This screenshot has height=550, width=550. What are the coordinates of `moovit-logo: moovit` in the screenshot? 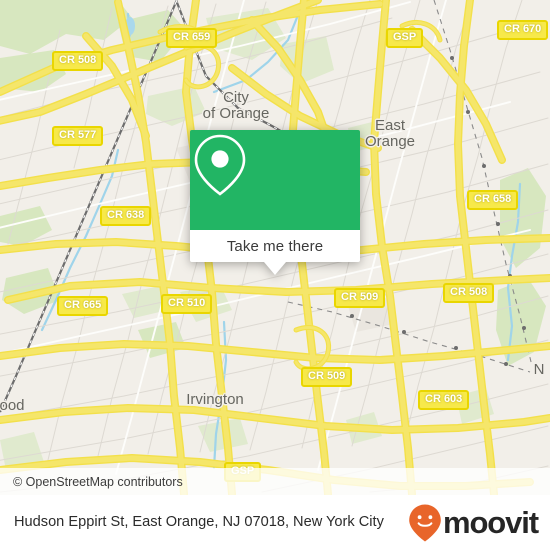 It's located at (479, 523).